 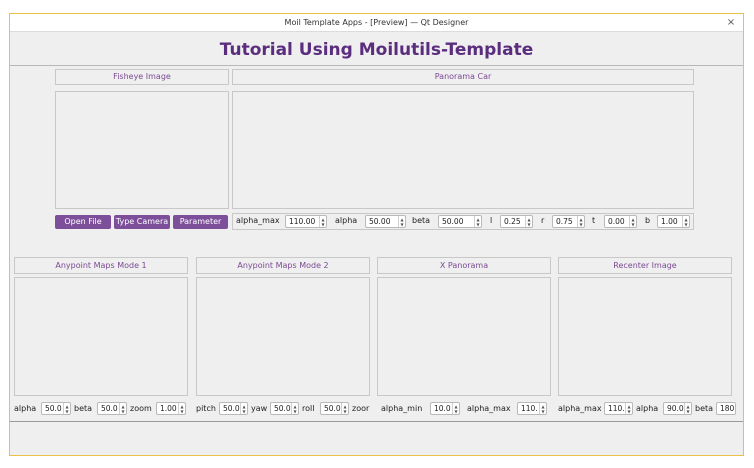 What do you see at coordinates (568, 221) in the screenshot?
I see `r-spinbox: 0.75 ▲ ▼` at bounding box center [568, 221].